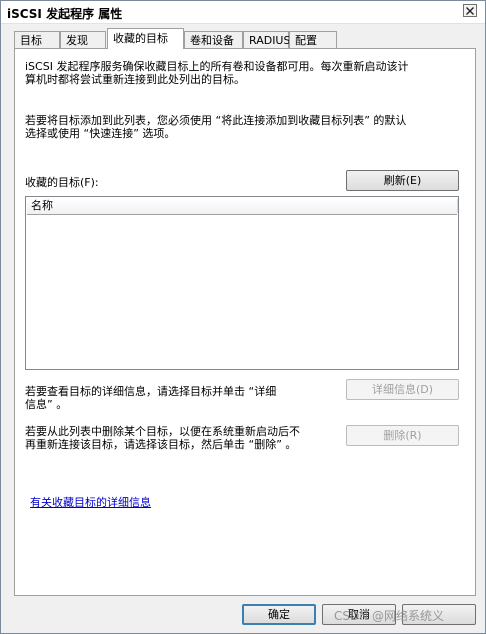 The height and width of the screenshot is (634, 486). What do you see at coordinates (266, 39) in the screenshot?
I see `tab-radius: RADIUS` at bounding box center [266, 39].